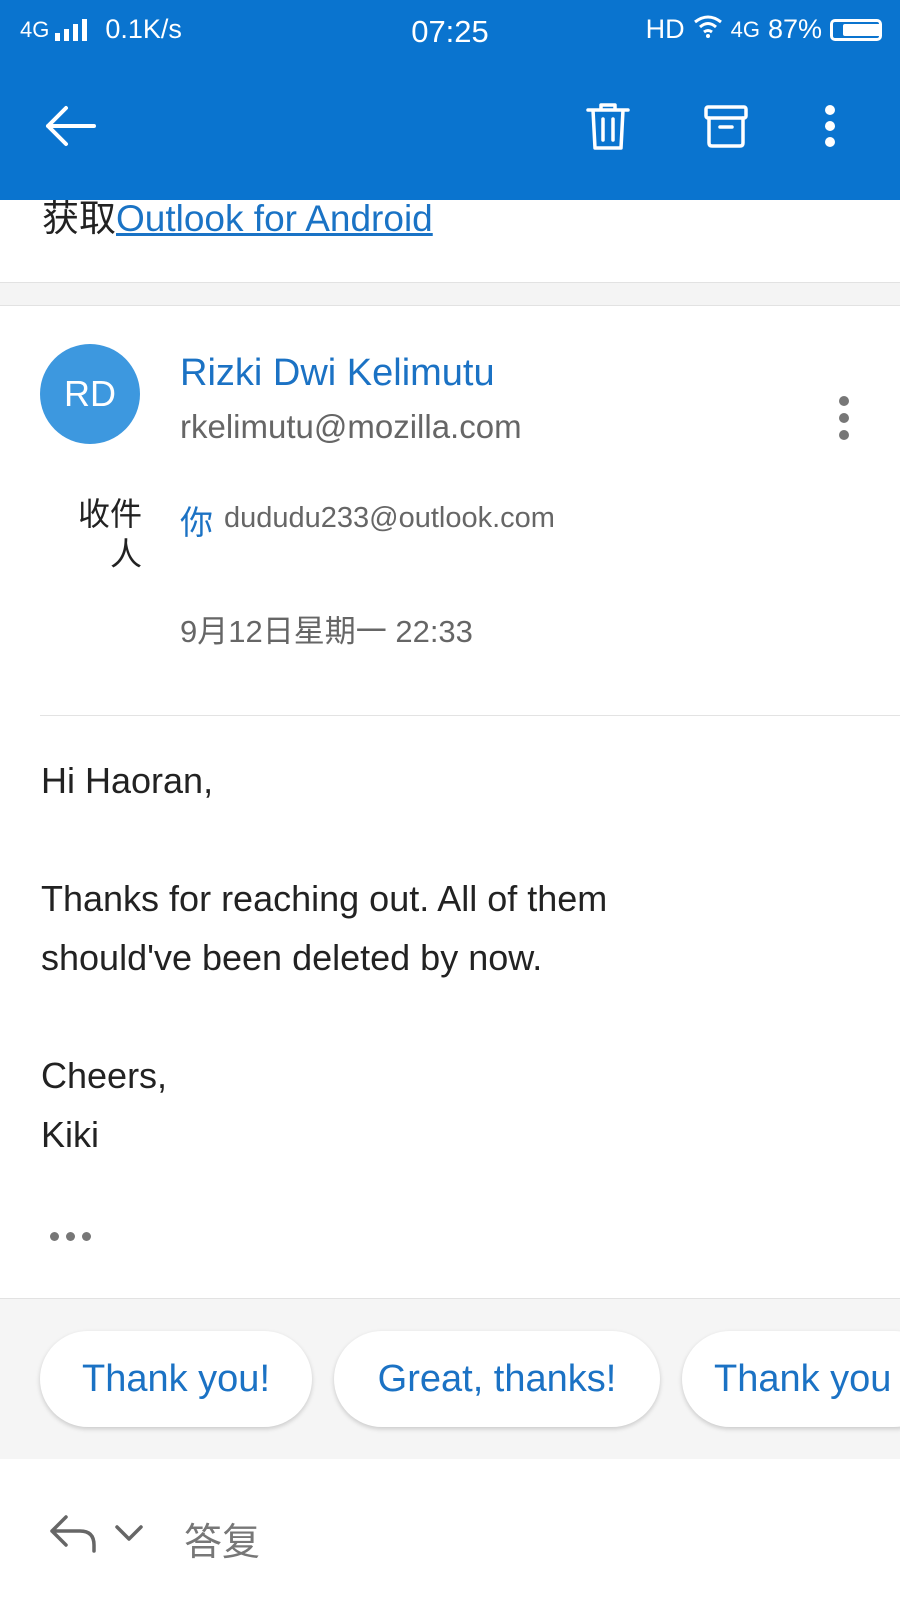  Describe the element at coordinates (389, 518) in the screenshot. I see `recipient-email: dududu233@outlook.com` at that location.